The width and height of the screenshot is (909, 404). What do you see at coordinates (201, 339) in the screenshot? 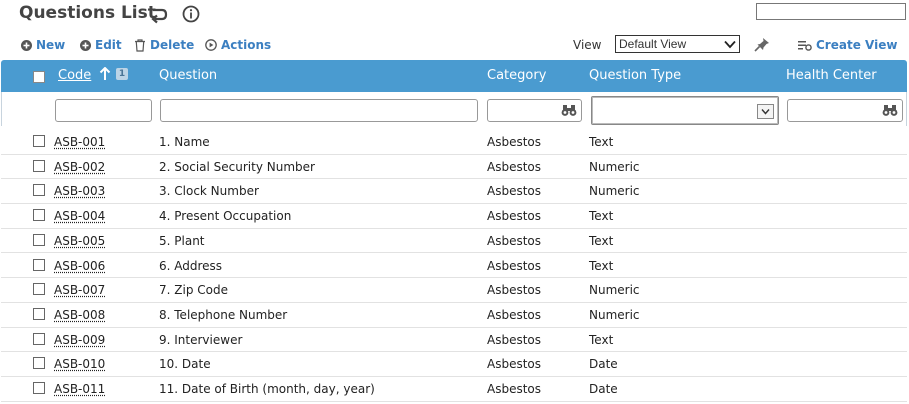
I see `row-question: 9. Interviewer` at bounding box center [201, 339].